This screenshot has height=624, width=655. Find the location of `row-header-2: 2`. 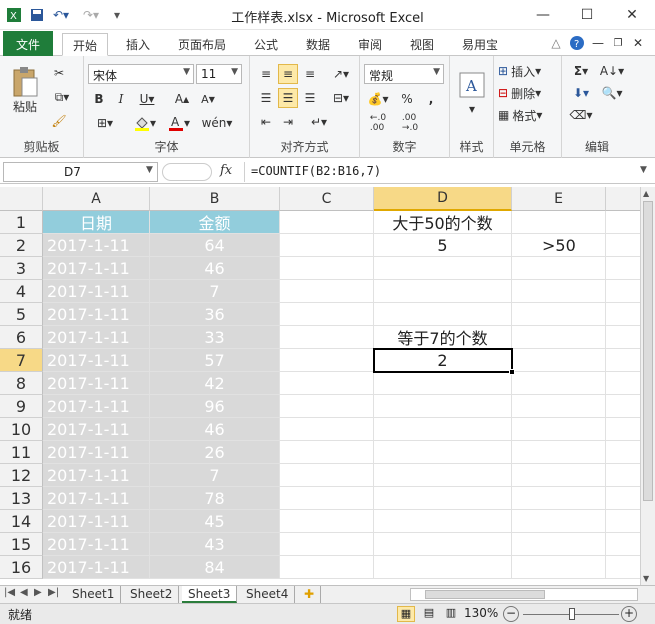

row-header-2: 2 is located at coordinates (21, 245).